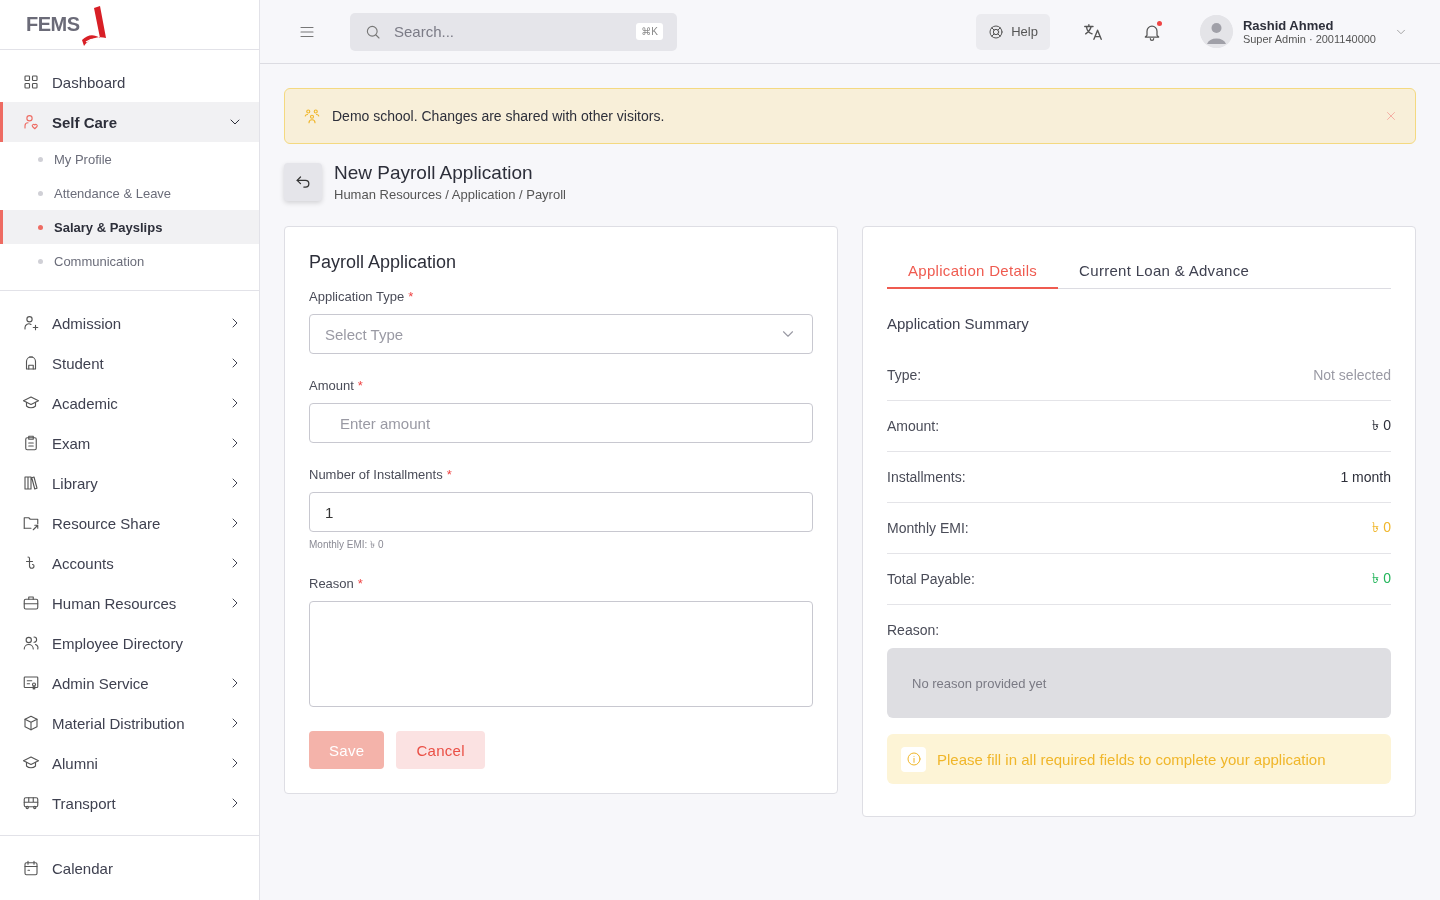 The image size is (1440, 900). Describe the element at coordinates (31, 683) in the screenshot. I see `certificate-icon` at that location.